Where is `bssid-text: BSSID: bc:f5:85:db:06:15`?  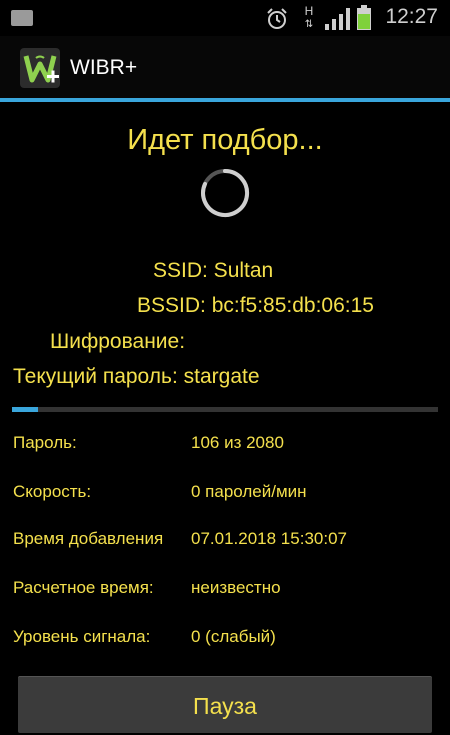 bssid-text: BSSID: bc:f5:85:db:06:15 is located at coordinates (255, 305).